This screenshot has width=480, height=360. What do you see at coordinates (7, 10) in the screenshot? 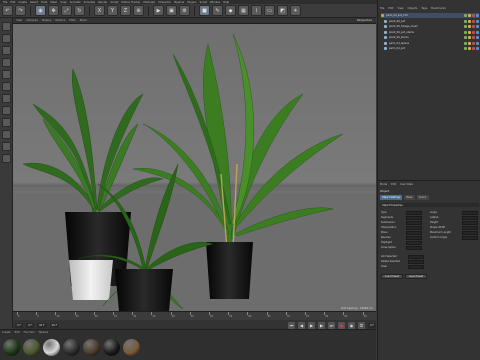
I see `undo-icon: ↶` at bounding box center [7, 10].